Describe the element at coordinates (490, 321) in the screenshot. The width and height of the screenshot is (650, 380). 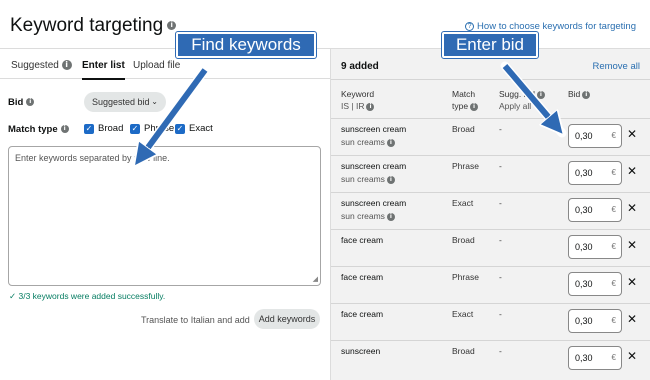
I see `table-row: face cream Exact - 0,30 € ✕` at that location.